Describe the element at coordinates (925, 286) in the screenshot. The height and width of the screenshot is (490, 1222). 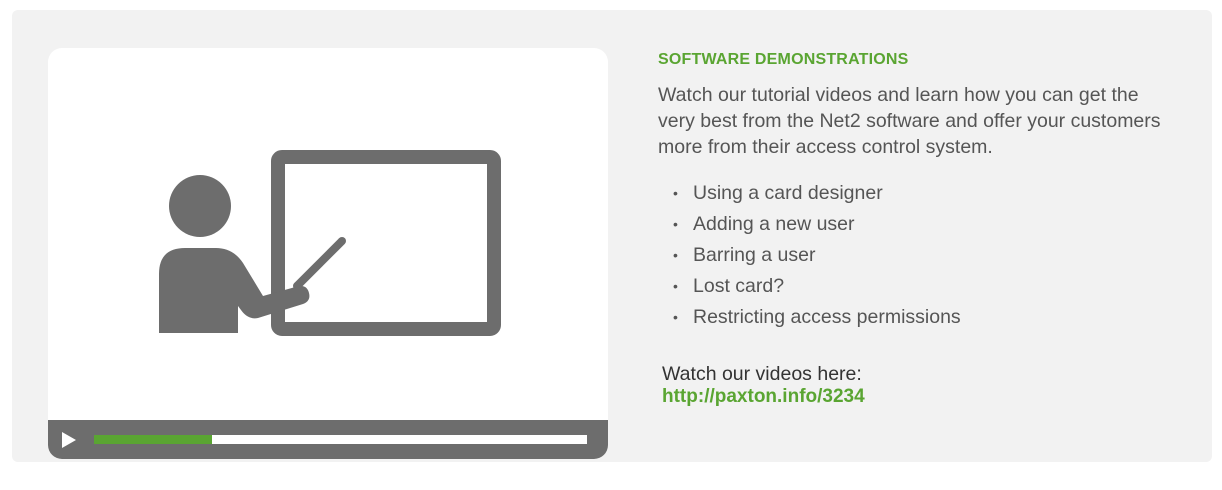
I see `list-item: • Lost card?` at that location.